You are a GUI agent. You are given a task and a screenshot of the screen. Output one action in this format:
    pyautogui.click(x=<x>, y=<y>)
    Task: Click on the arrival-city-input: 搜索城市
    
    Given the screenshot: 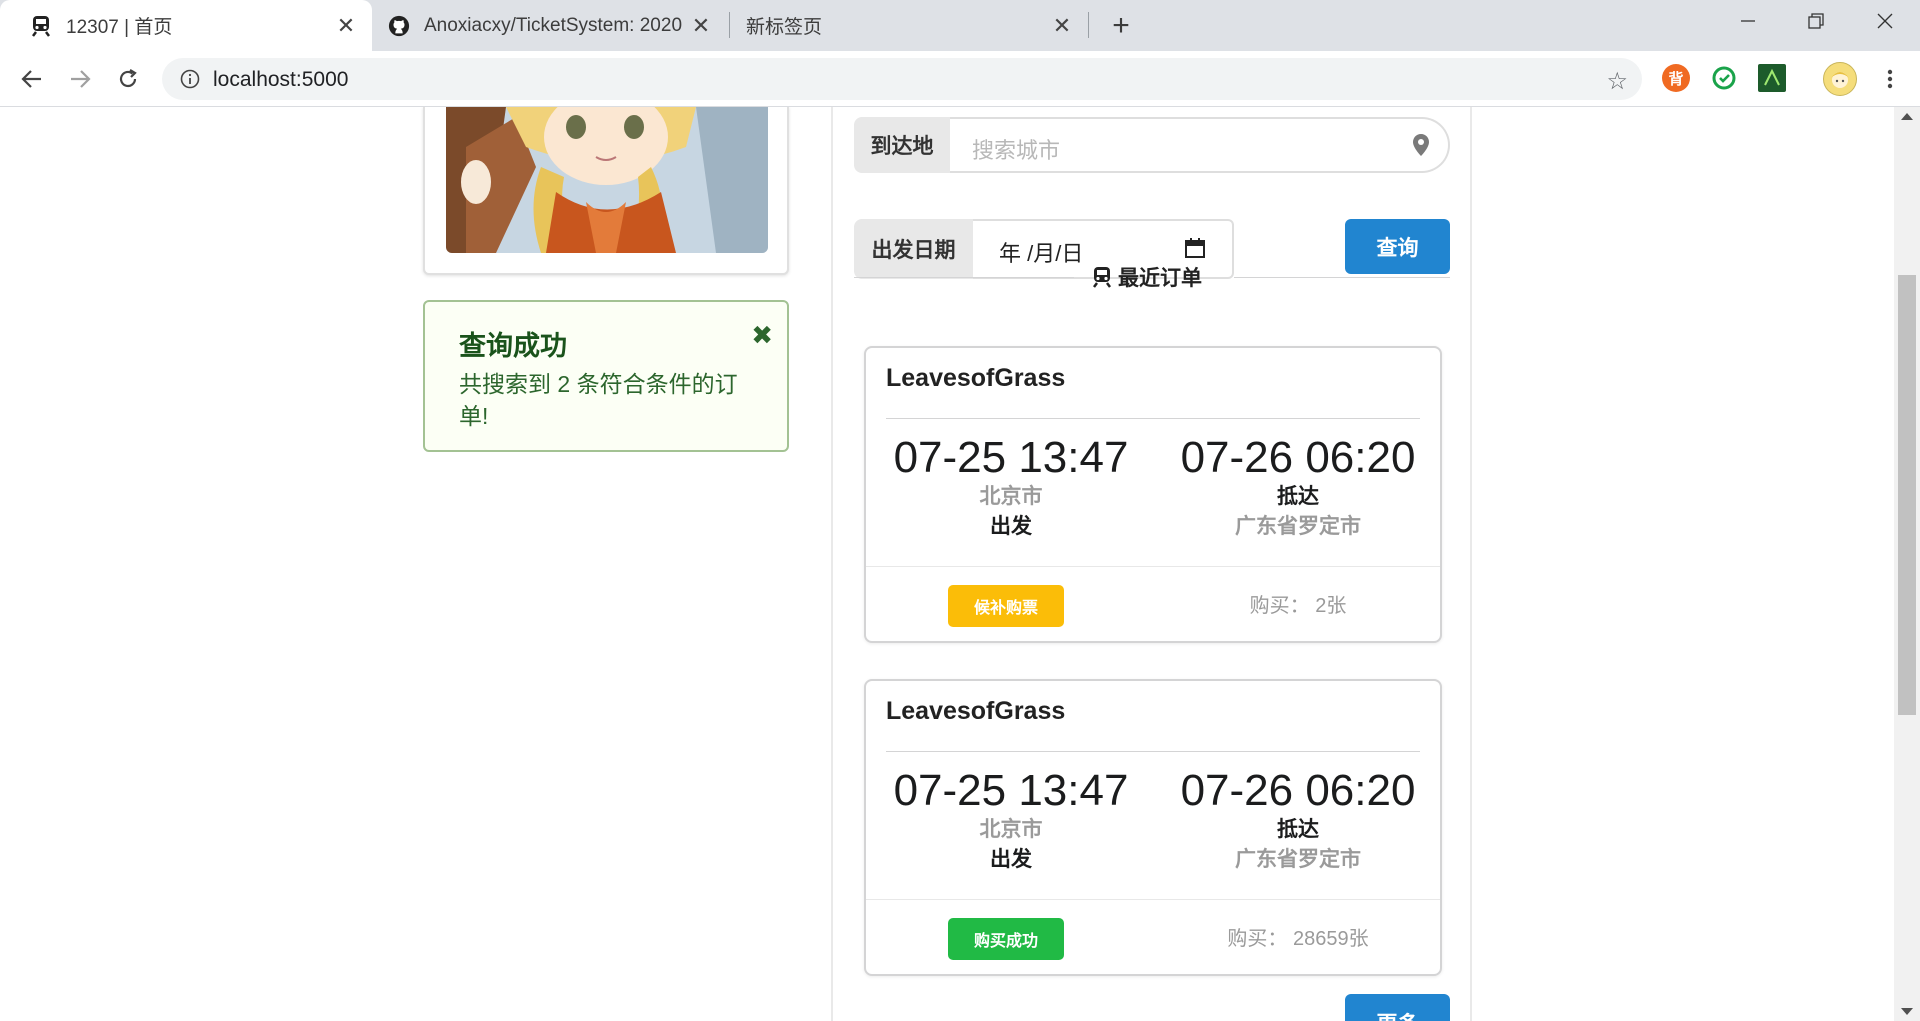 What is the action you would take?
    pyautogui.click(x=1200, y=145)
    